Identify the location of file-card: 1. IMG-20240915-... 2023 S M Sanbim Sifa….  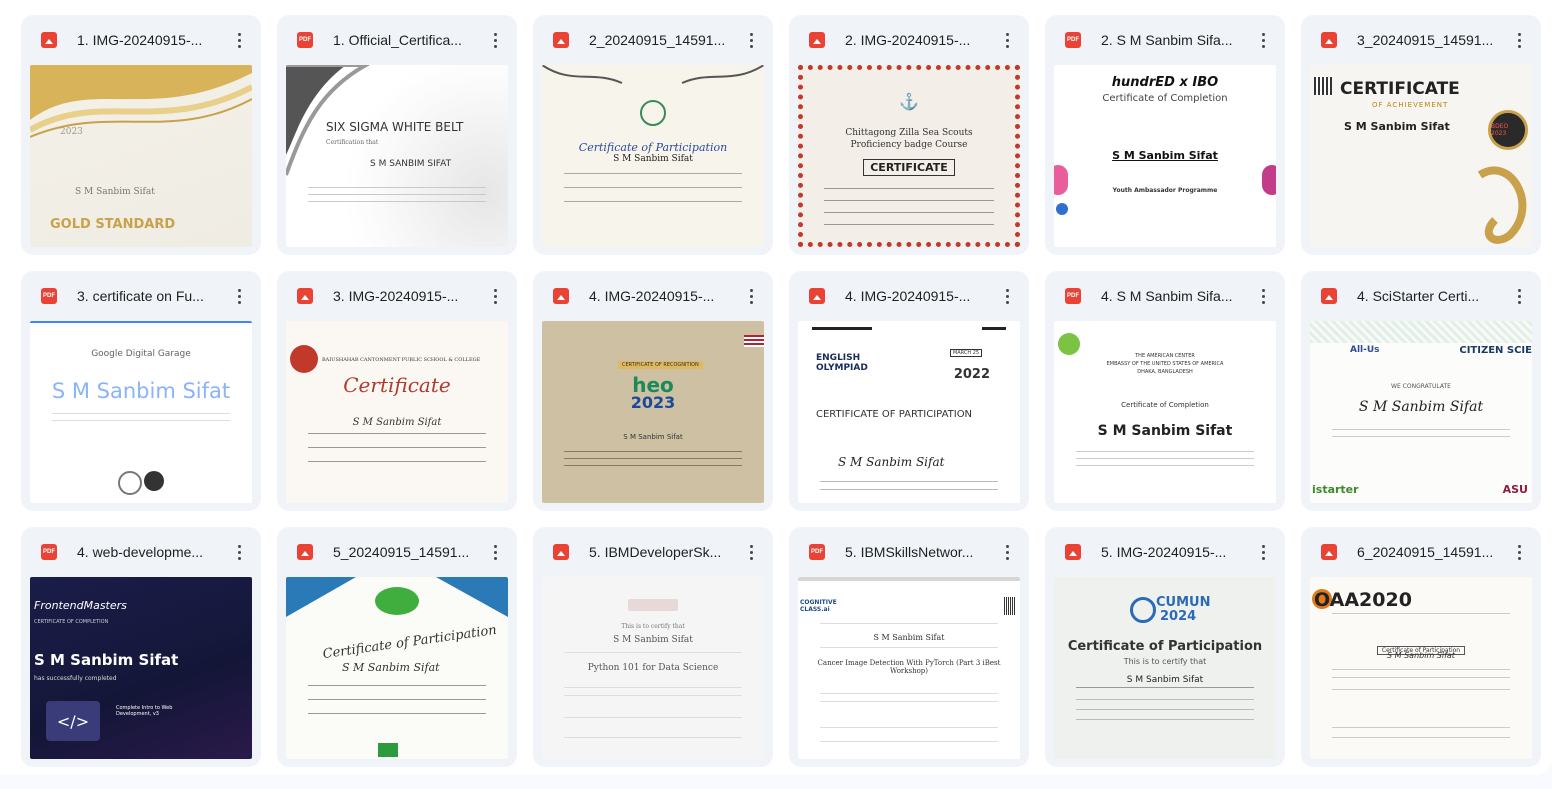
(141, 135).